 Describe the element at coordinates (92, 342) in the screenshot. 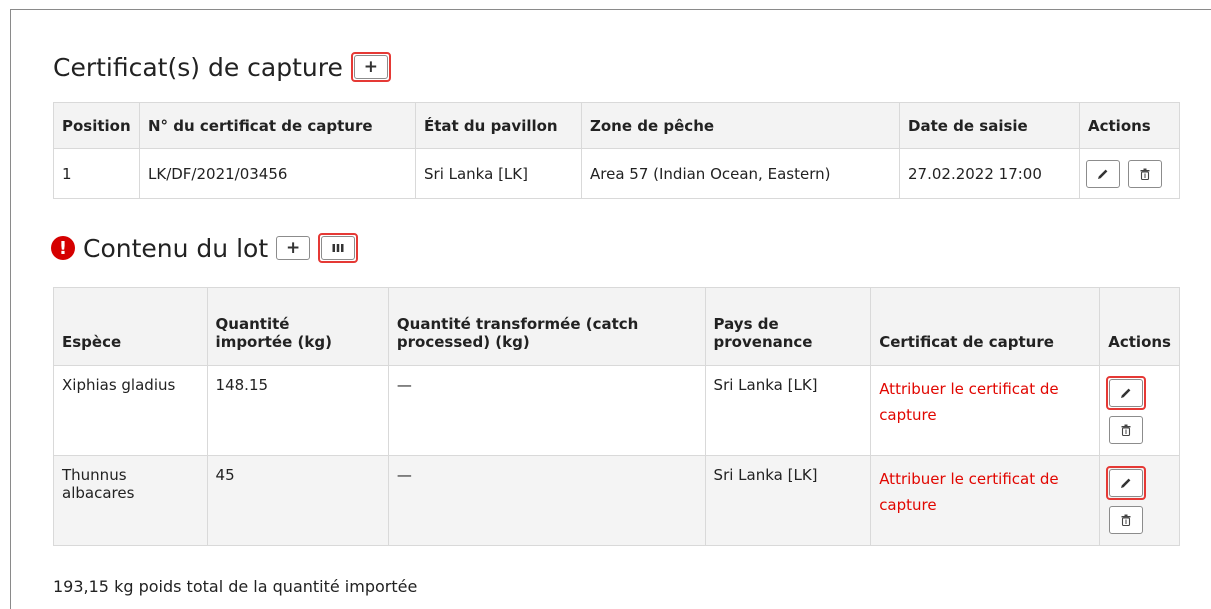

I see `header-label: Espèce` at that location.